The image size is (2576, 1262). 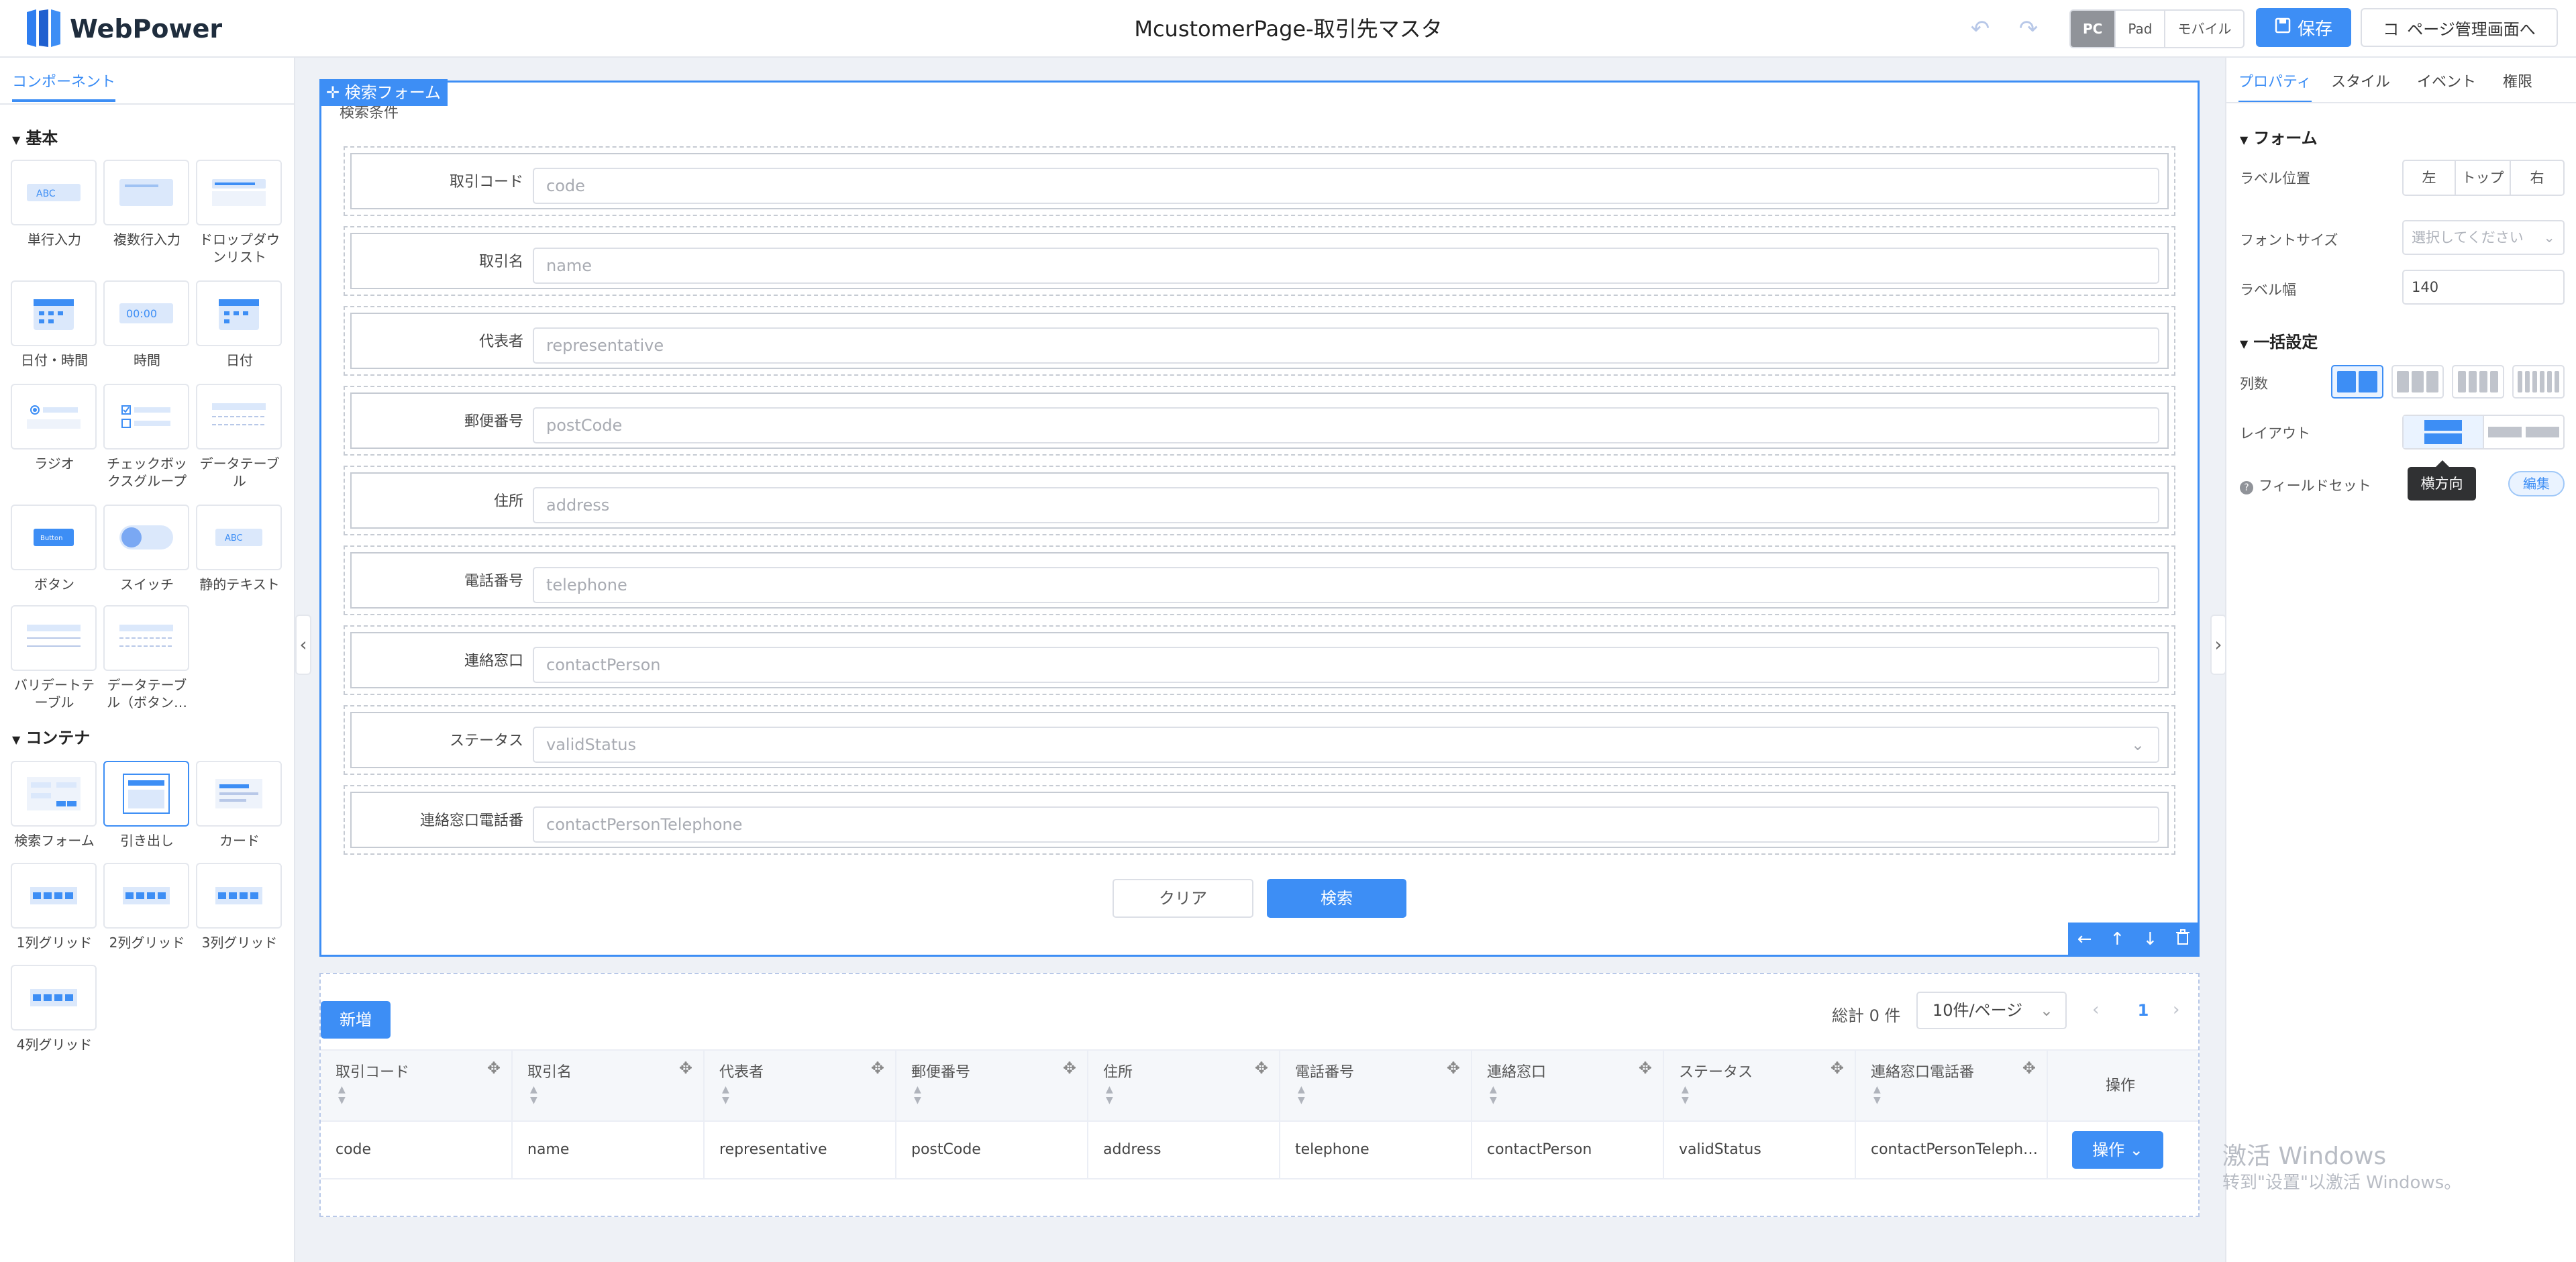 What do you see at coordinates (2537, 178) in the screenshot?
I see `label-position-right: 右` at bounding box center [2537, 178].